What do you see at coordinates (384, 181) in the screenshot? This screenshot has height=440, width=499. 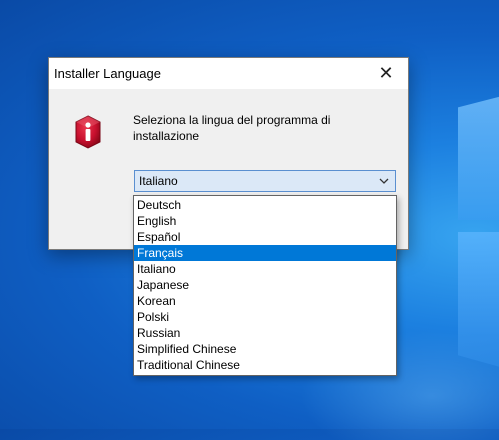 I see `chevron-down-icon` at bounding box center [384, 181].